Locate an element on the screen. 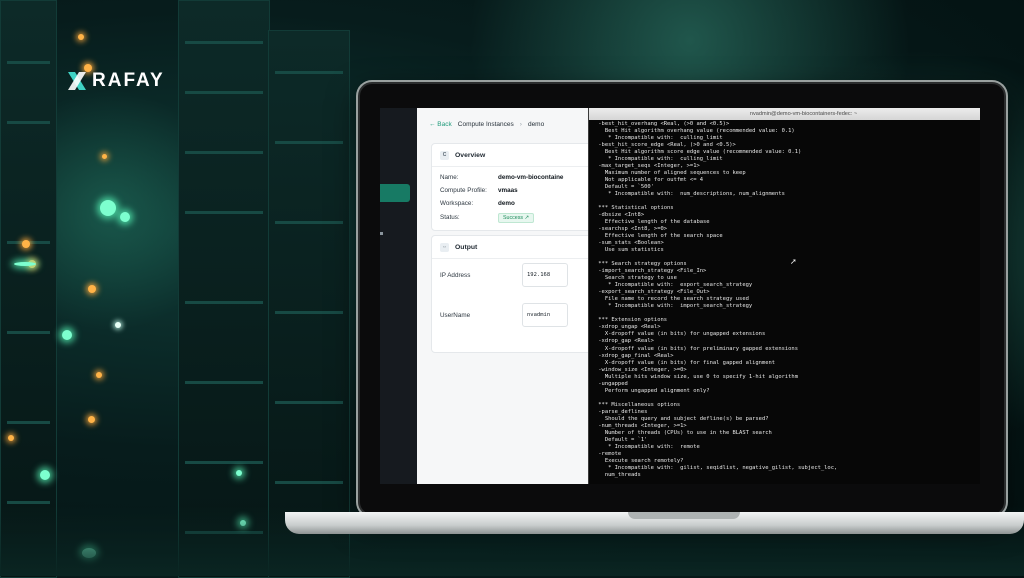 The image size is (1024, 578). overview-title: Overview is located at coordinates (470, 155).